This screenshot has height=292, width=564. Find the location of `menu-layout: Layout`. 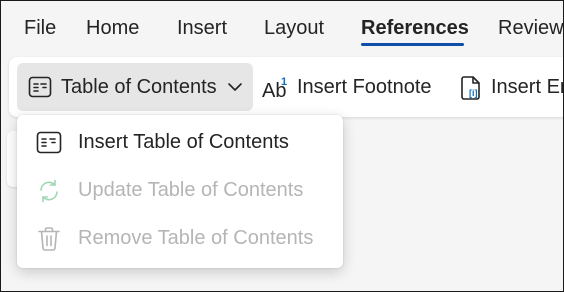

menu-layout: Layout is located at coordinates (294, 28).